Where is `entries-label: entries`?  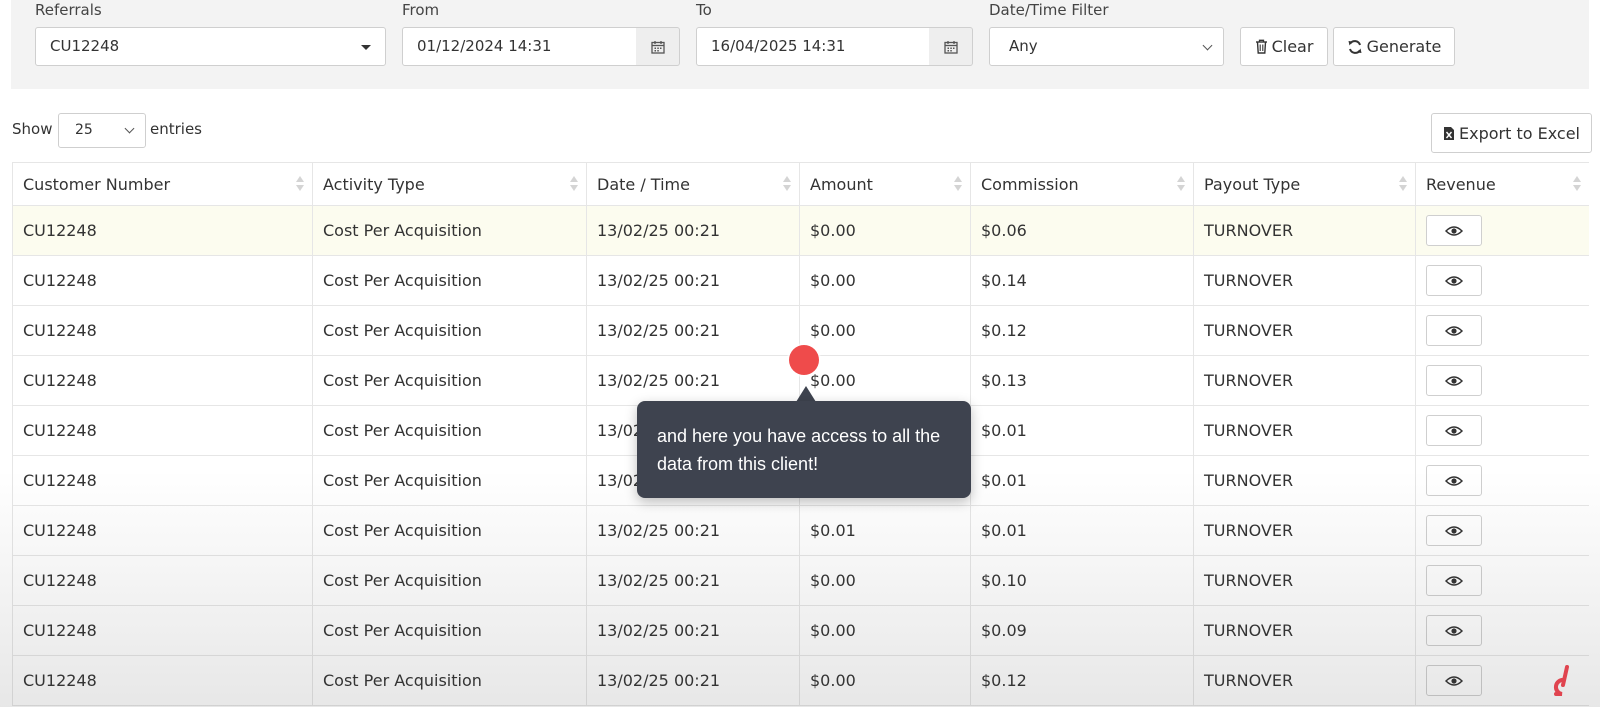
entries-label: entries is located at coordinates (176, 129).